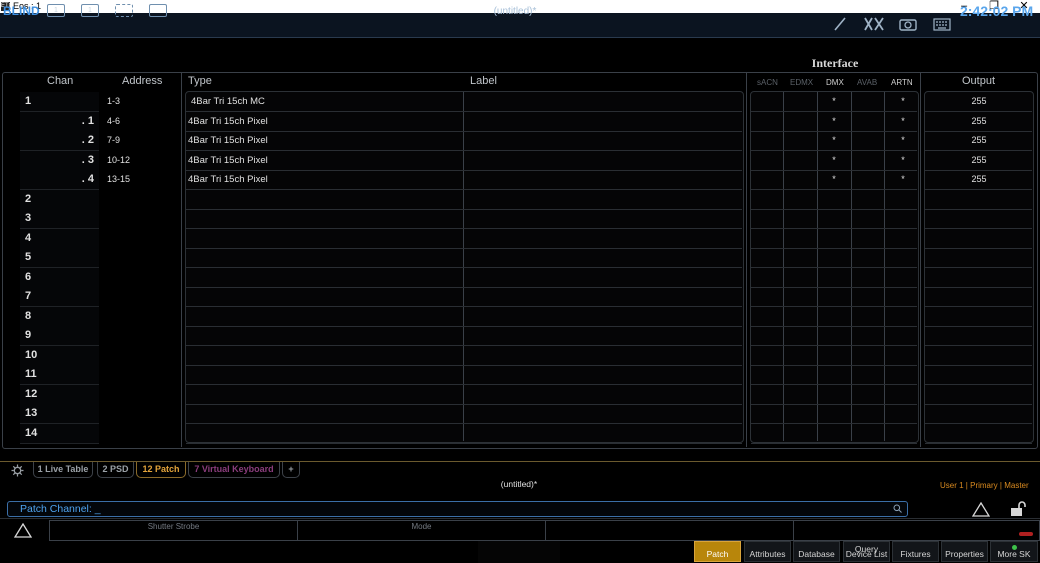 The image size is (1040, 563). I want to click on type-cell: 4Bar Tri 15ch MC, so click(228, 101).